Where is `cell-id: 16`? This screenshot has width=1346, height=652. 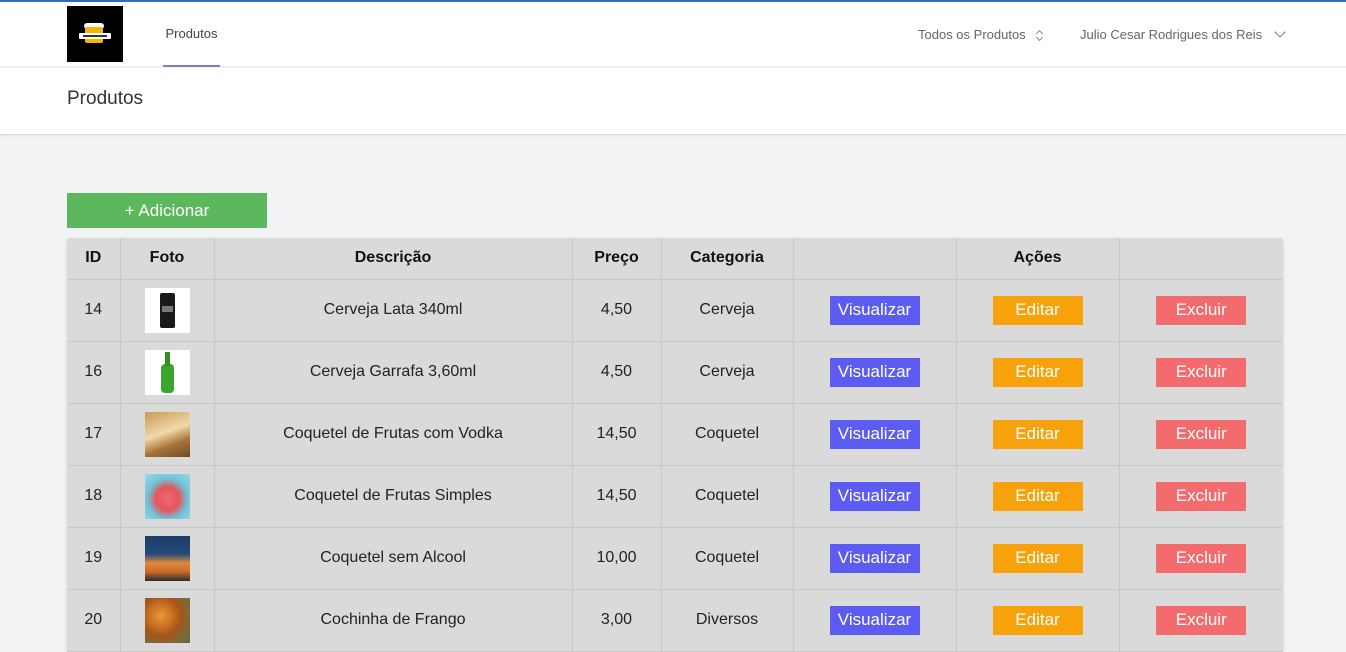 cell-id: 16 is located at coordinates (94, 372).